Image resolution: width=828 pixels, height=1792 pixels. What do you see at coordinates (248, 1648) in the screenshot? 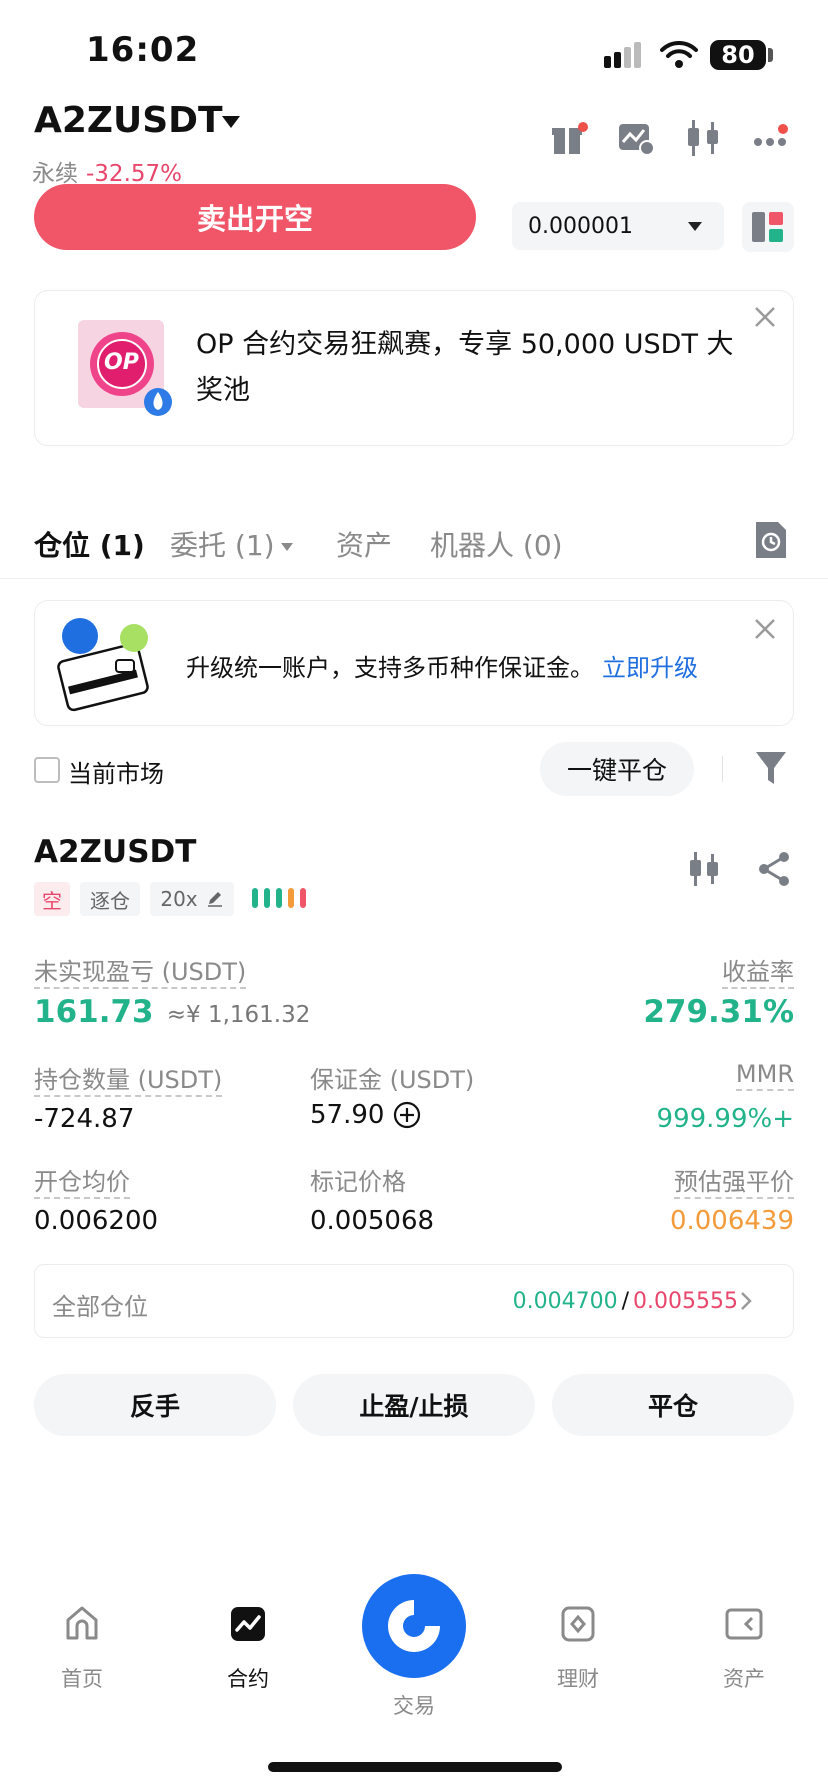
I see `nav-futures: 合约` at bounding box center [248, 1648].